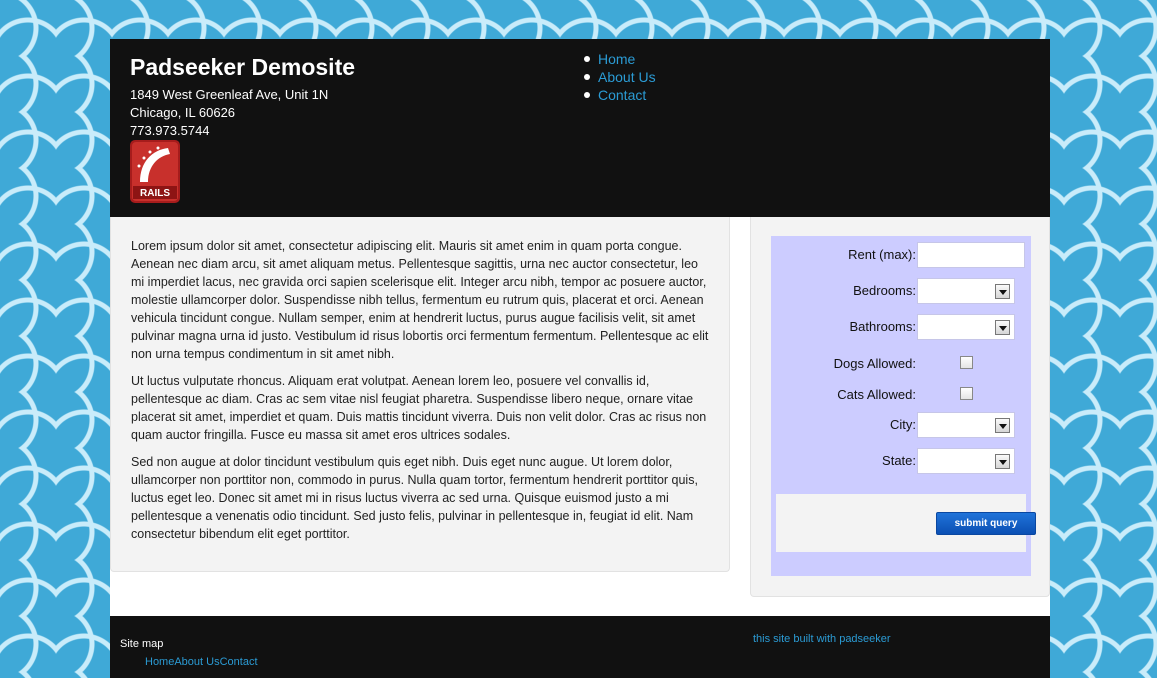 The width and height of the screenshot is (1157, 678). Describe the element at coordinates (986, 523) in the screenshot. I see `submit-query-button: submit query` at that location.